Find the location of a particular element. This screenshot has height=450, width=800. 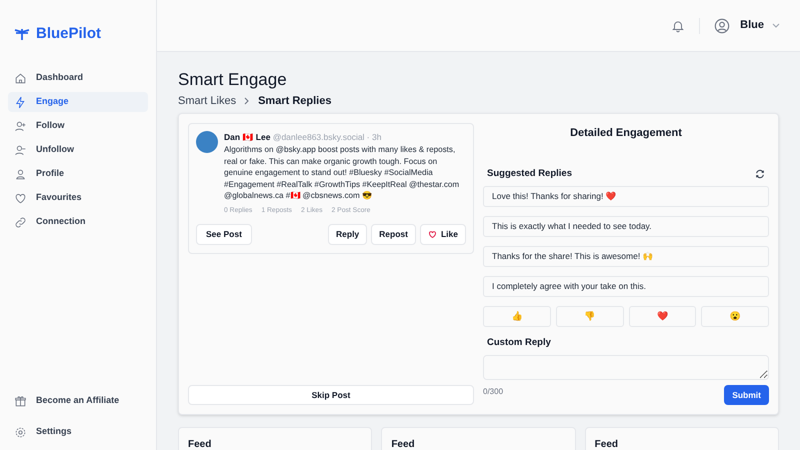

chevron-down-icon is located at coordinates (776, 25).